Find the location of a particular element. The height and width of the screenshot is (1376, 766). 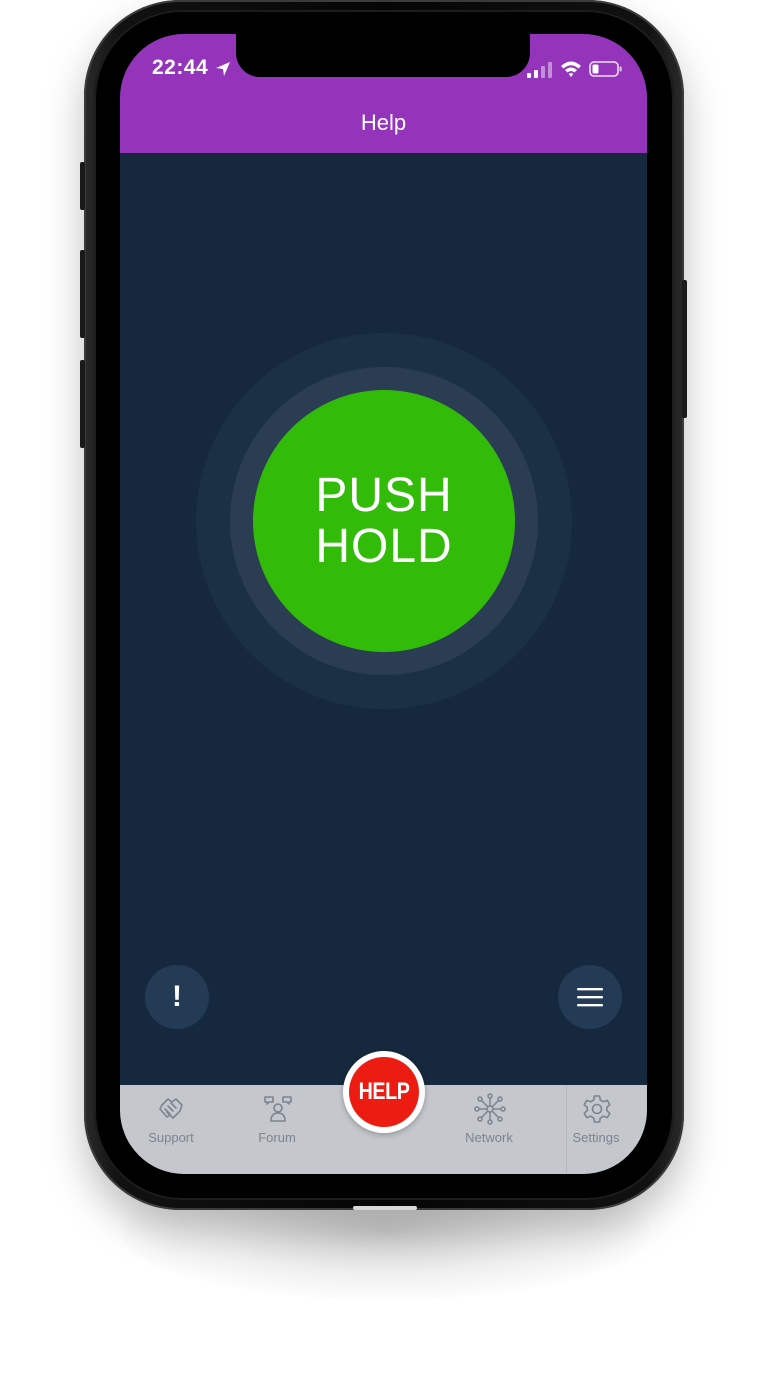

help-button-label: HELP is located at coordinates (384, 1091).